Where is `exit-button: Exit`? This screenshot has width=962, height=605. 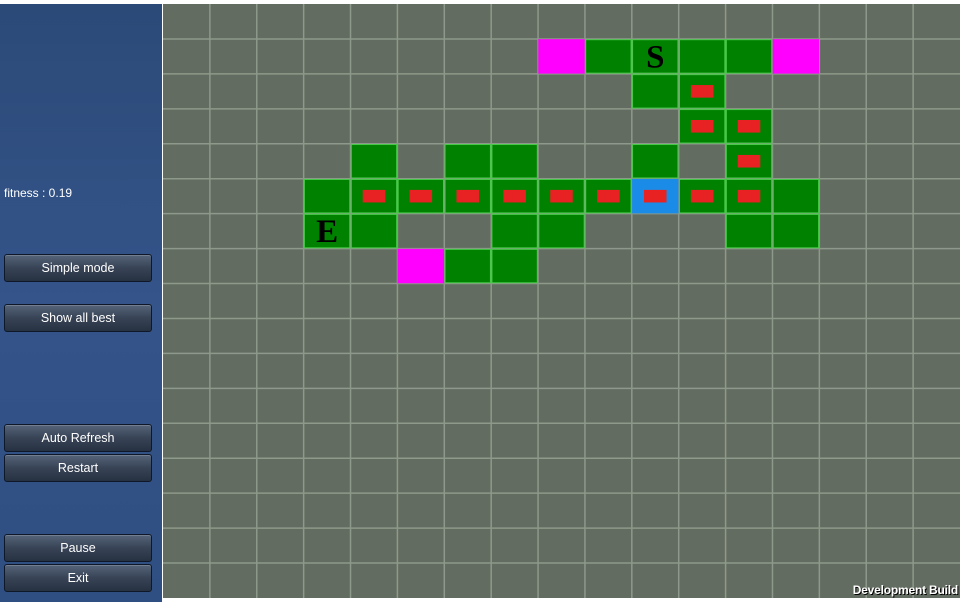 exit-button: Exit is located at coordinates (78, 578).